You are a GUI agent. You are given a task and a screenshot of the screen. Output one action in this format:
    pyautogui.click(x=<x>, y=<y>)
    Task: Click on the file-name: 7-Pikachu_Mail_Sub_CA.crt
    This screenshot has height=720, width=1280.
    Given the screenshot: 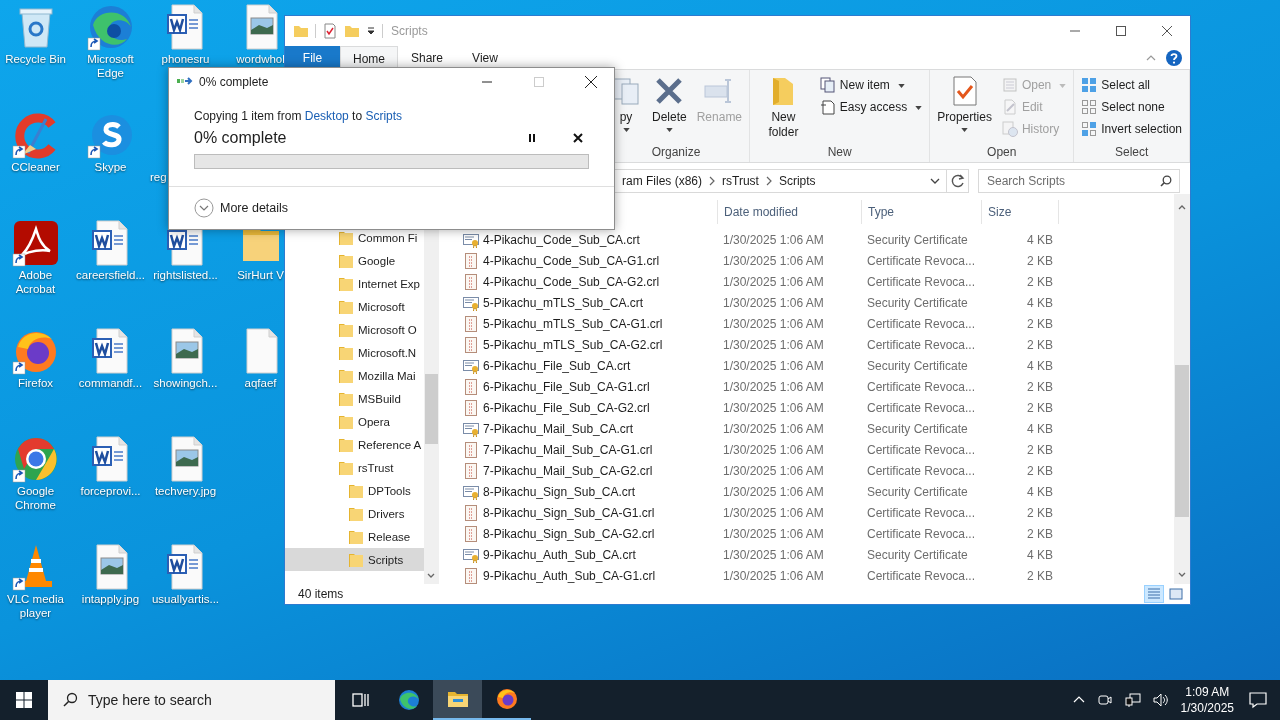 What is the action you would take?
    pyautogui.click(x=558, y=428)
    